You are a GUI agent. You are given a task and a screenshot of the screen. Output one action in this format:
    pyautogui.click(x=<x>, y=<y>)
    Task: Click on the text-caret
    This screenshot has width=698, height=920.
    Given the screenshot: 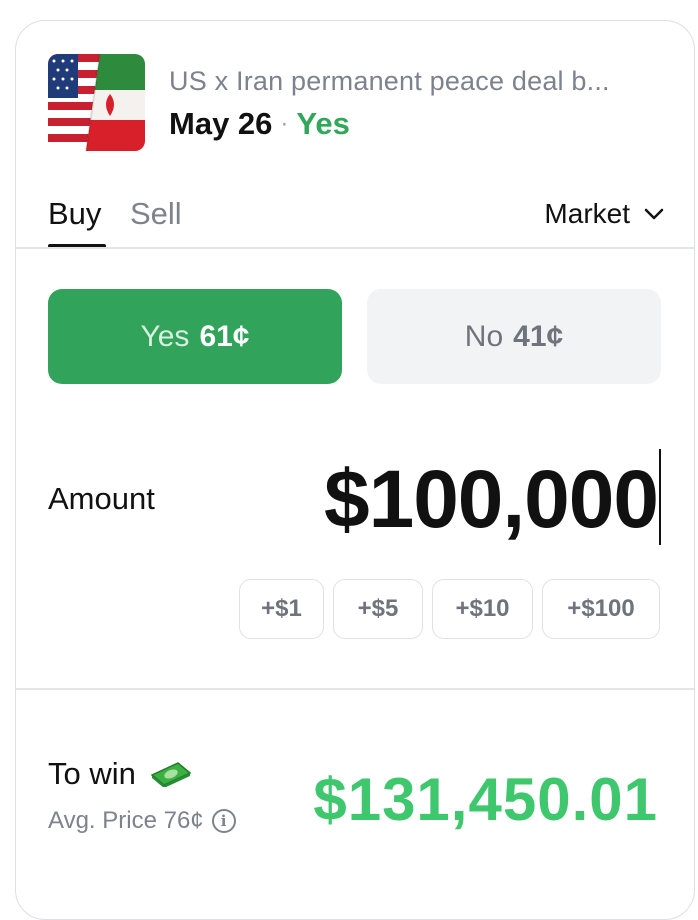 What is the action you would take?
    pyautogui.click(x=660, y=497)
    